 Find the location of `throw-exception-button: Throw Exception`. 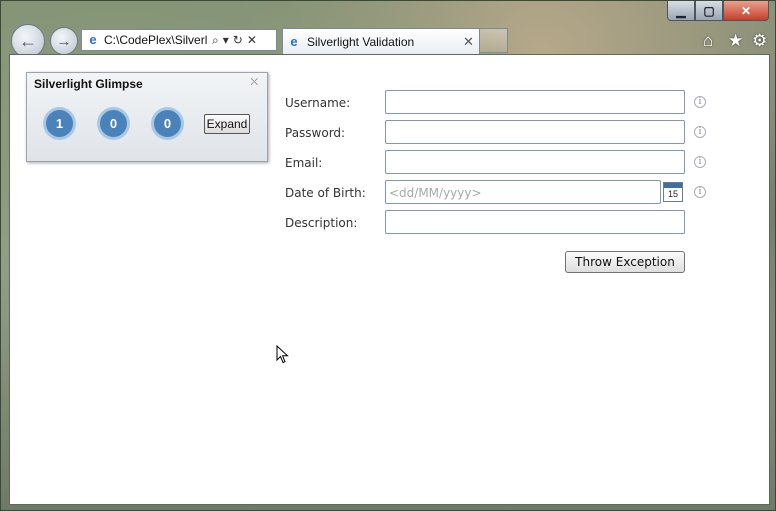

throw-exception-button: Throw Exception is located at coordinates (625, 262).